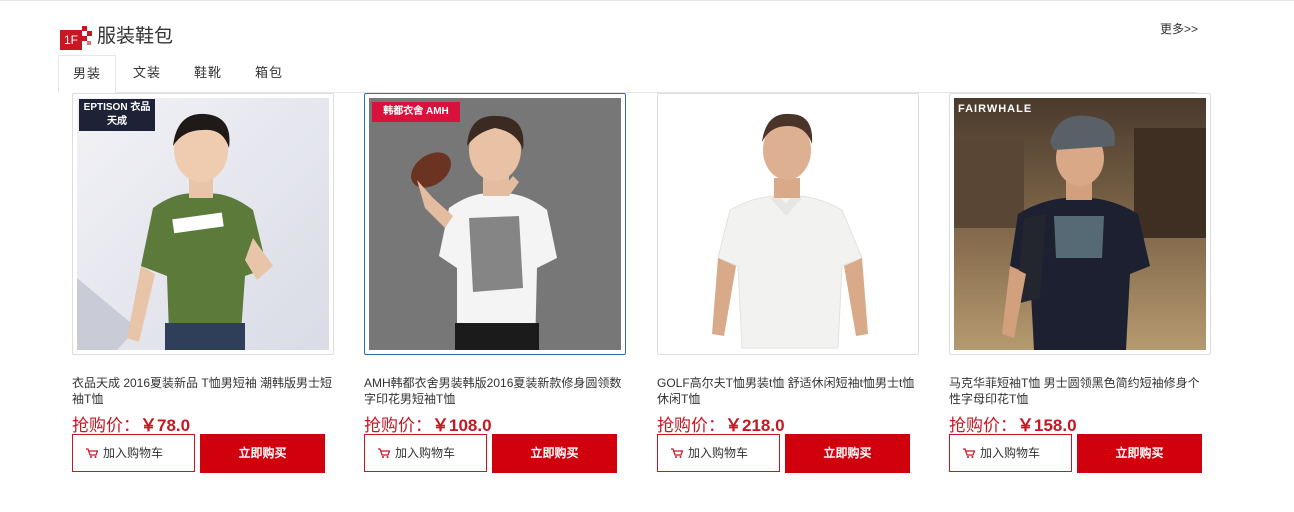  I want to click on floor-badge: 1F, so click(77, 38).